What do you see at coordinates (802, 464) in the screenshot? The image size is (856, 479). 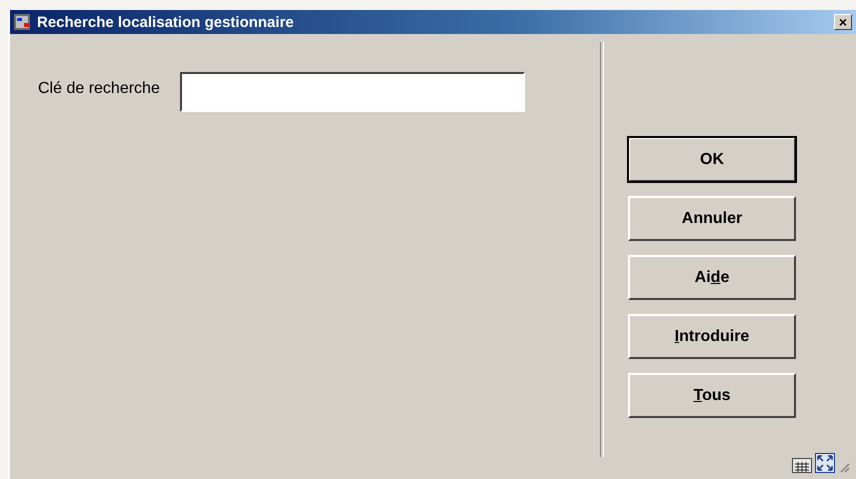 I see `keyboard-icon` at bounding box center [802, 464].